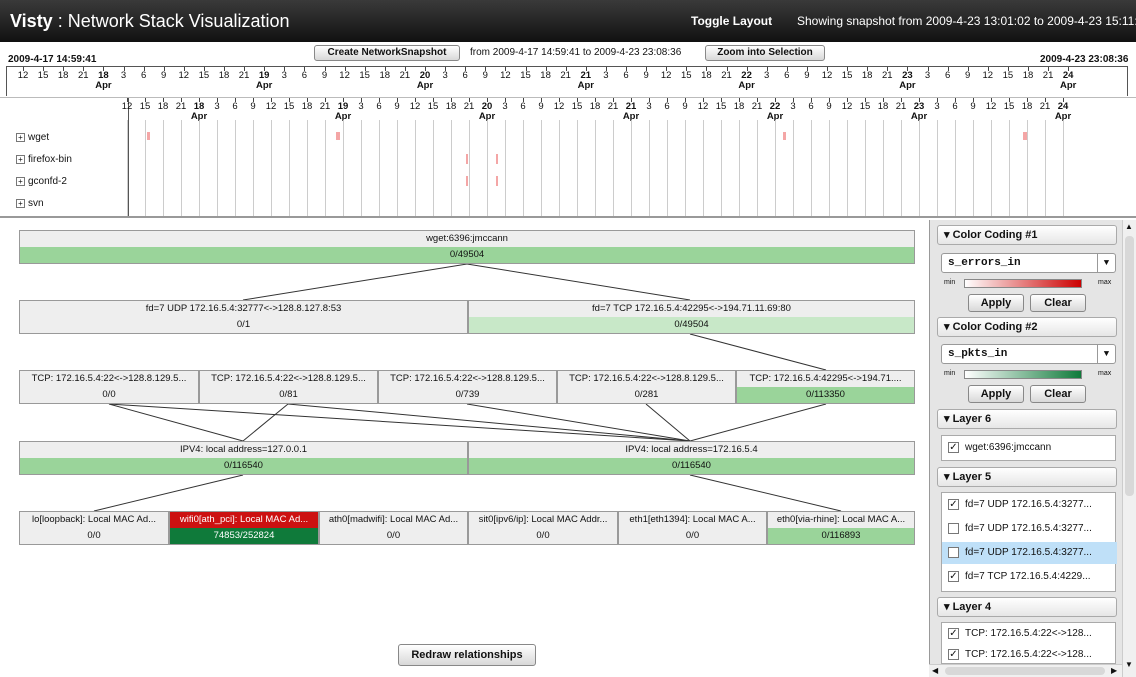  Describe the element at coordinates (543, 528) in the screenshot. I see `interface-node: sit0[ipv6/ip]: Local MAC Addr... 0/0` at that location.